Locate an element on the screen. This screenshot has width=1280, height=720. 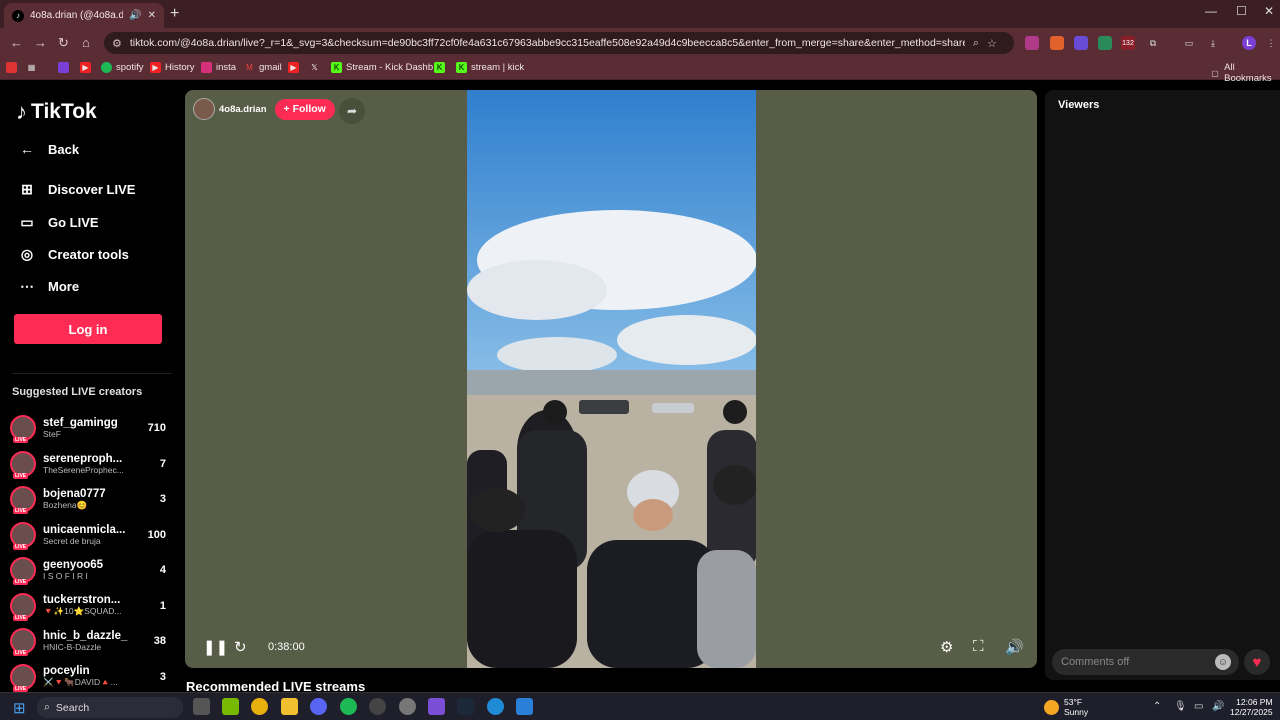
bookmark-red-icon is located at coordinates (11, 67).